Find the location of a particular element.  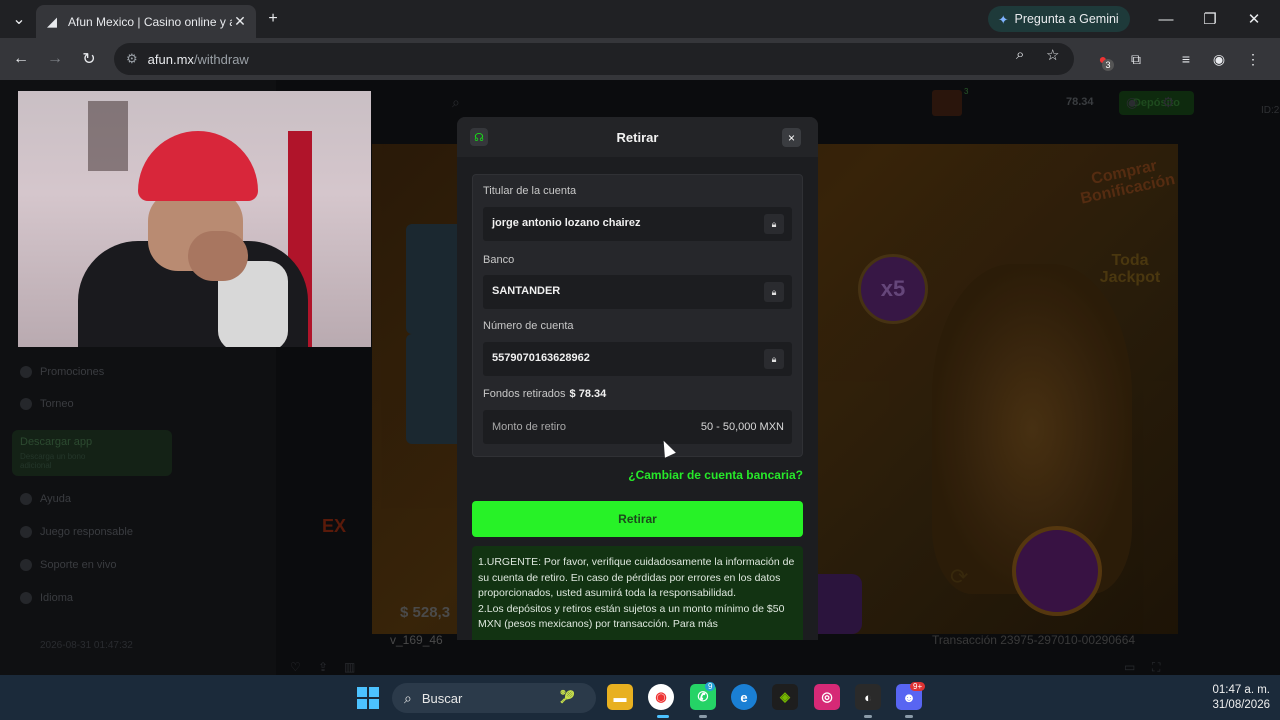

browser-tab-active: ◢ Afun Mexico | Casino online y a ✕ is located at coordinates (146, 21).